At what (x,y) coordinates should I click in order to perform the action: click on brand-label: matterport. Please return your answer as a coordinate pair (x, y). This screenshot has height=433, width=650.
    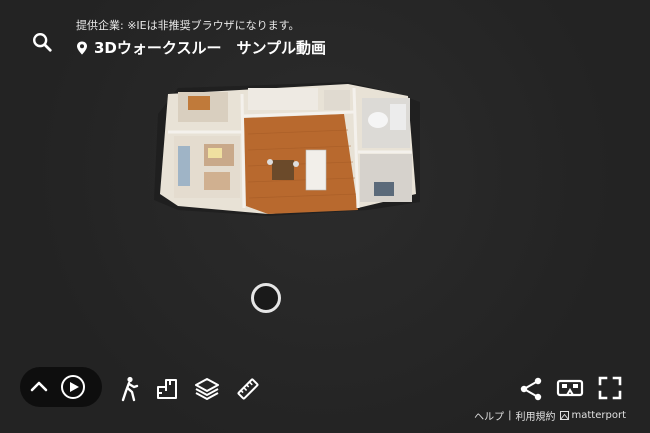
    Looking at the image, I should click on (598, 415).